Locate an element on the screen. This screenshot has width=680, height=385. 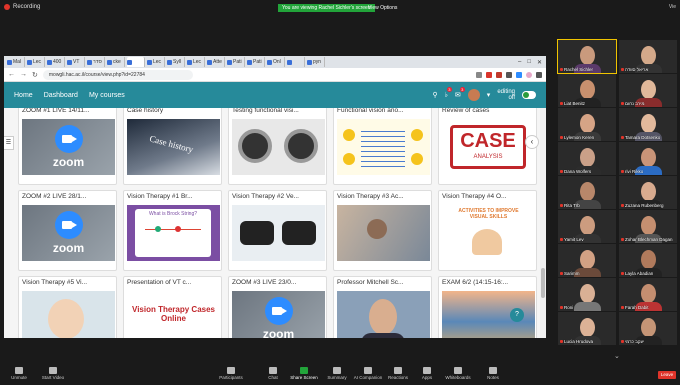
nav-my-courses: My courses is located at coordinates (107, 95).